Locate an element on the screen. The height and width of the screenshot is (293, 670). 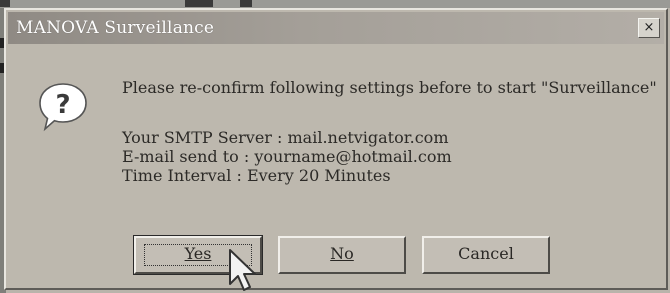
close-icon: × is located at coordinates (649, 27).